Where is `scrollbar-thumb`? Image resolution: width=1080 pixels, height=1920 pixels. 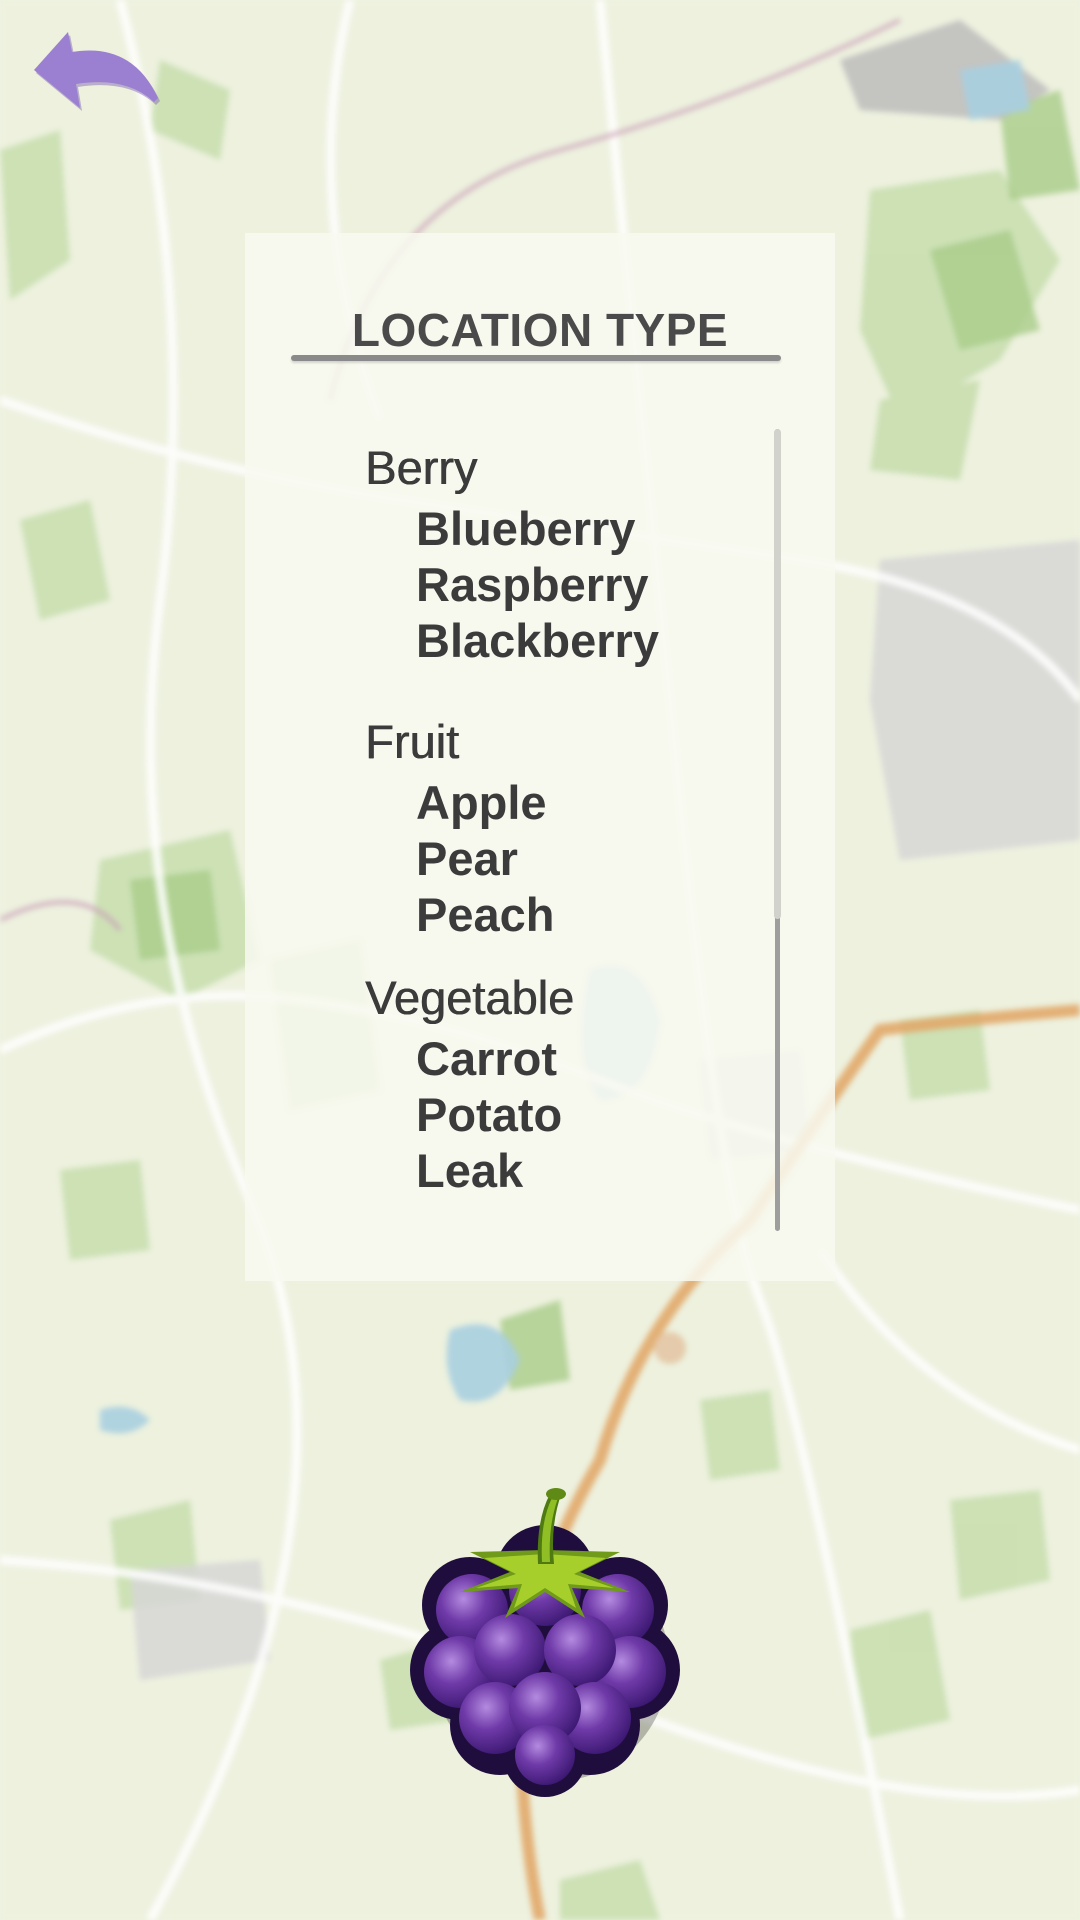 scrollbar-thumb is located at coordinates (777, 674).